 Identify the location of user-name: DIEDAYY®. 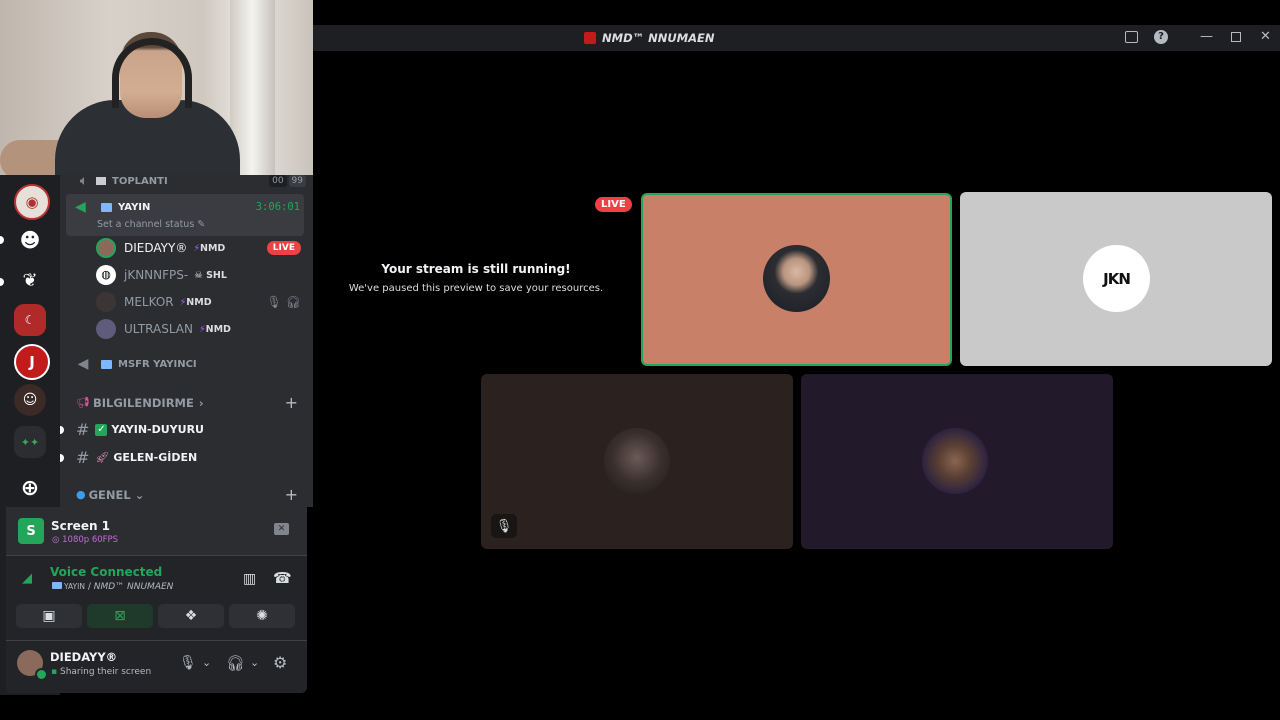
(83, 657).